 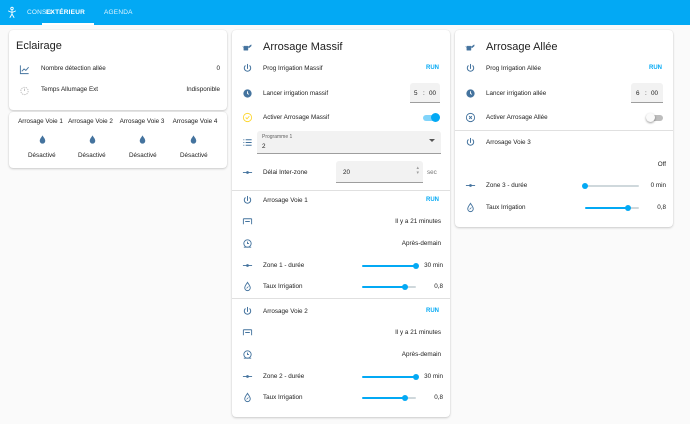 What do you see at coordinates (247, 397) in the screenshot?
I see `water-percent-icon` at bounding box center [247, 397].